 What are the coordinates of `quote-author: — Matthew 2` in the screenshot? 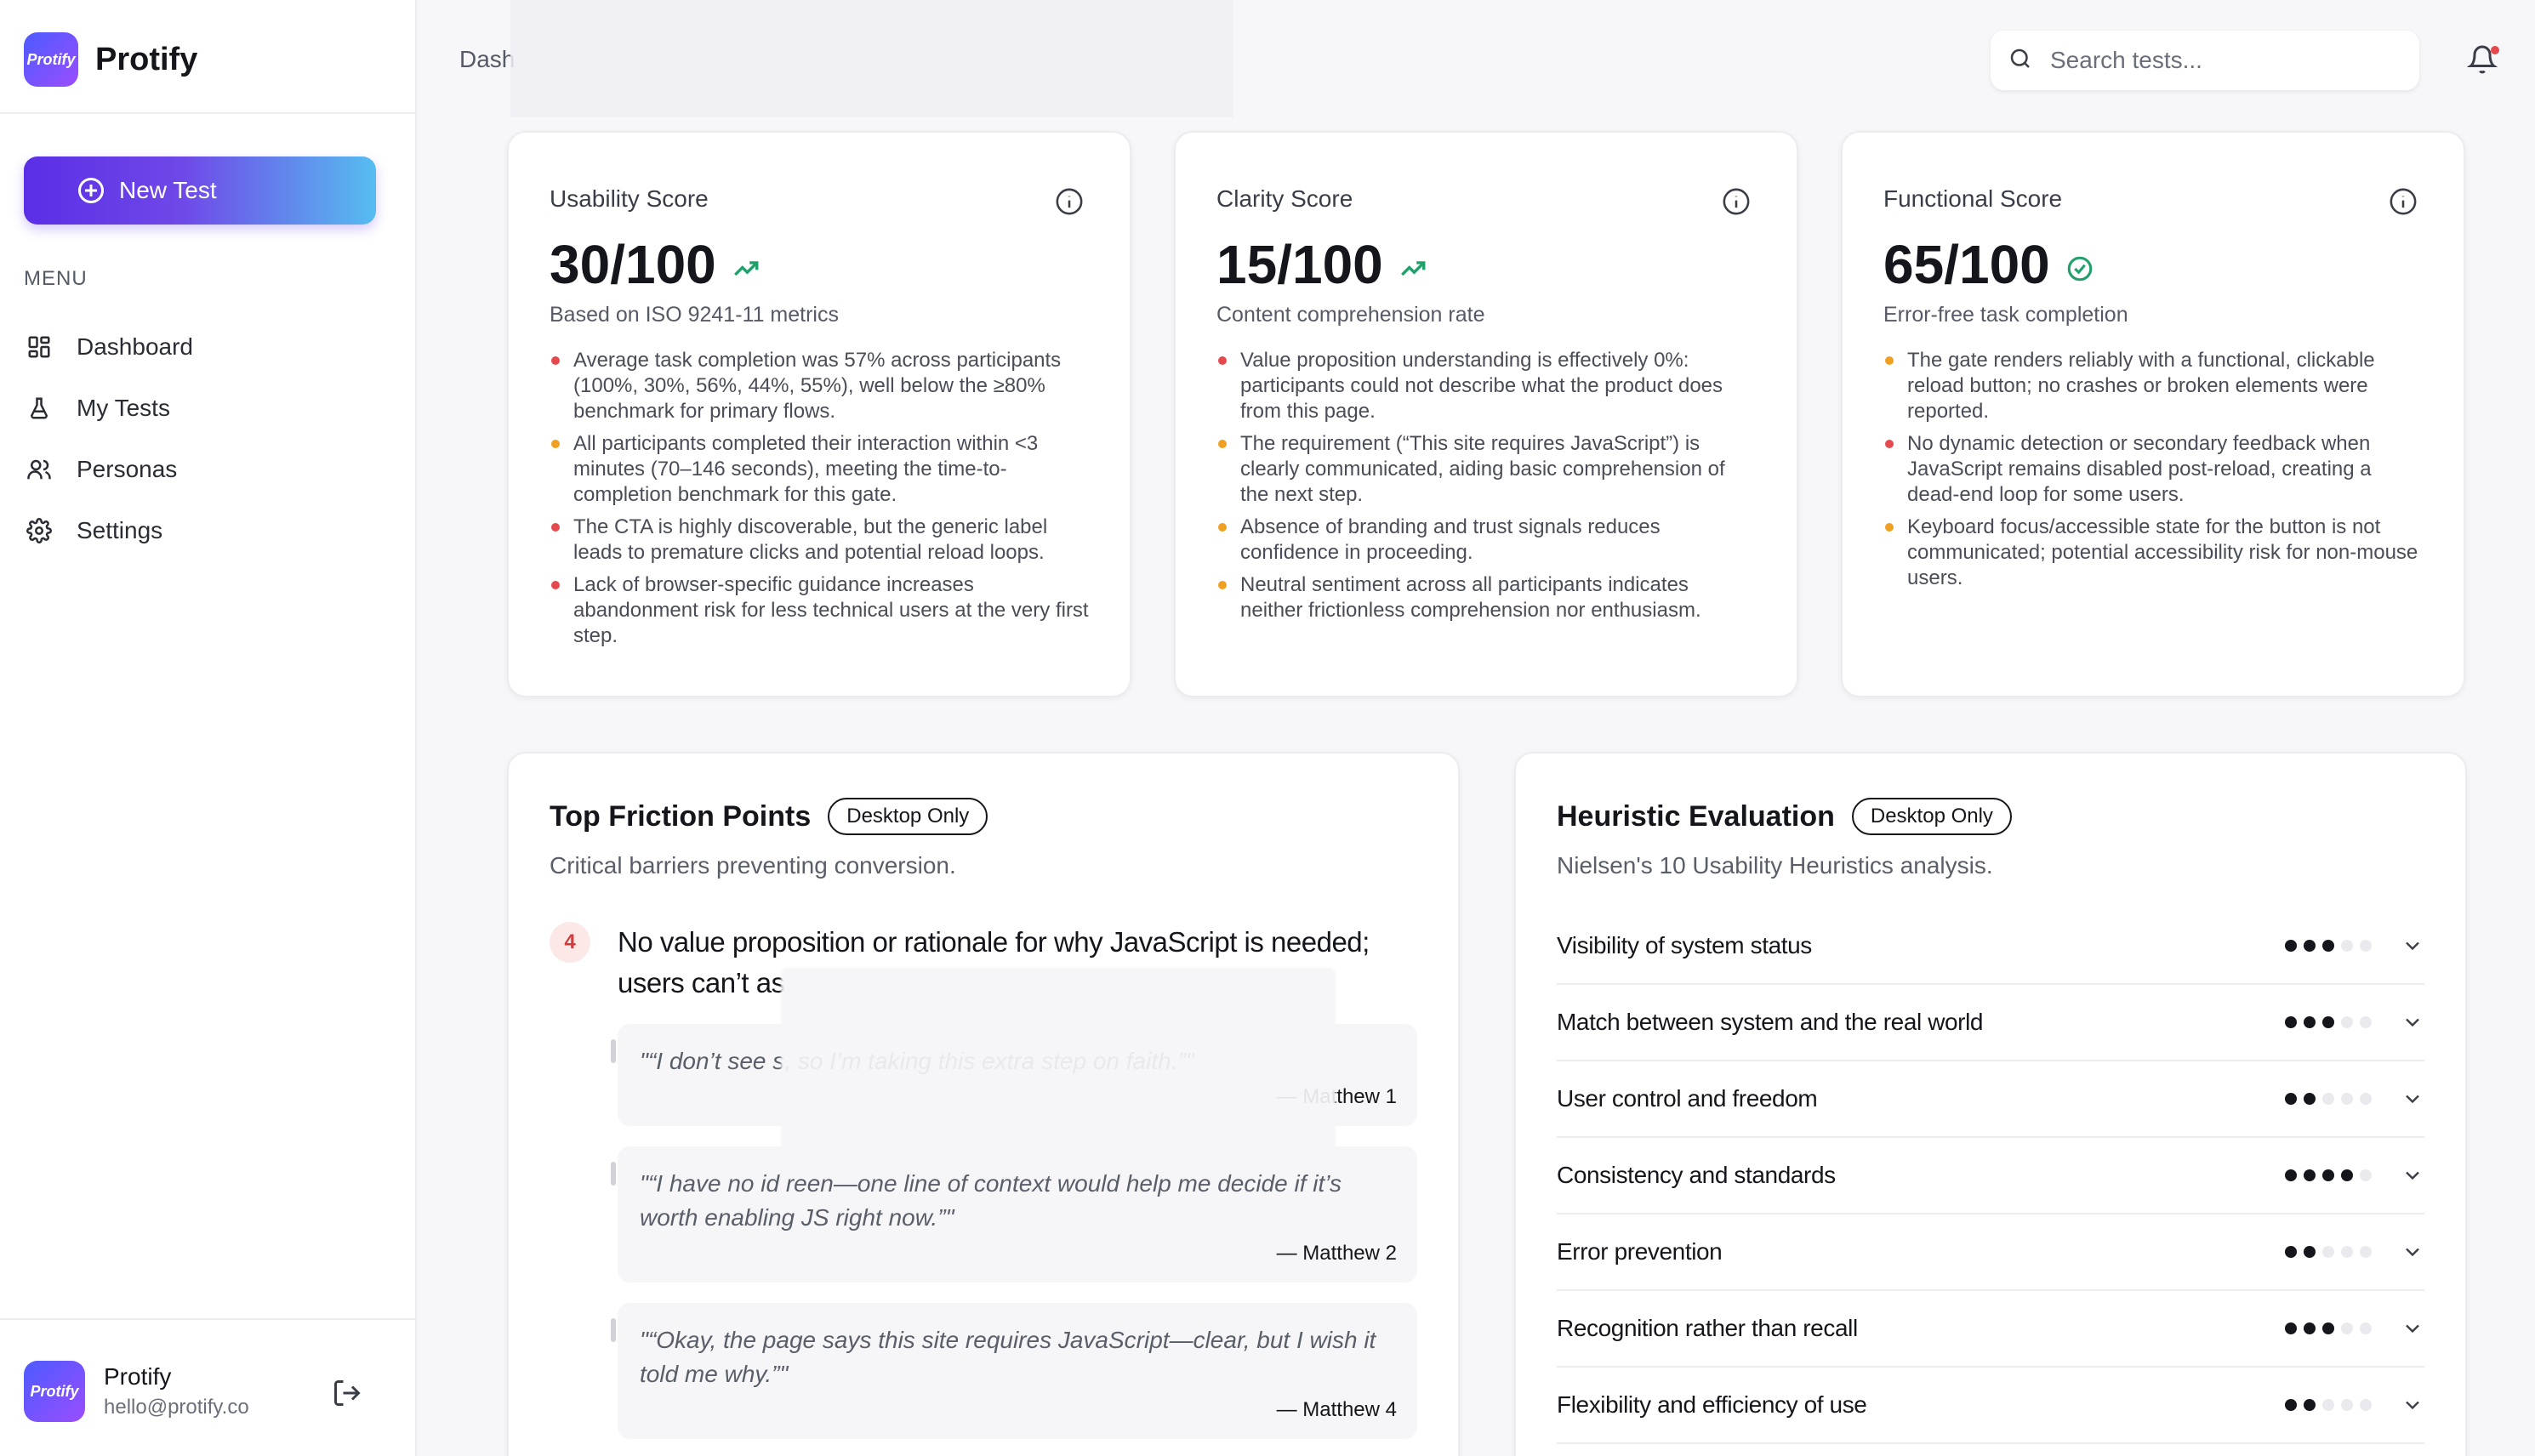 It's located at (1336, 1253).